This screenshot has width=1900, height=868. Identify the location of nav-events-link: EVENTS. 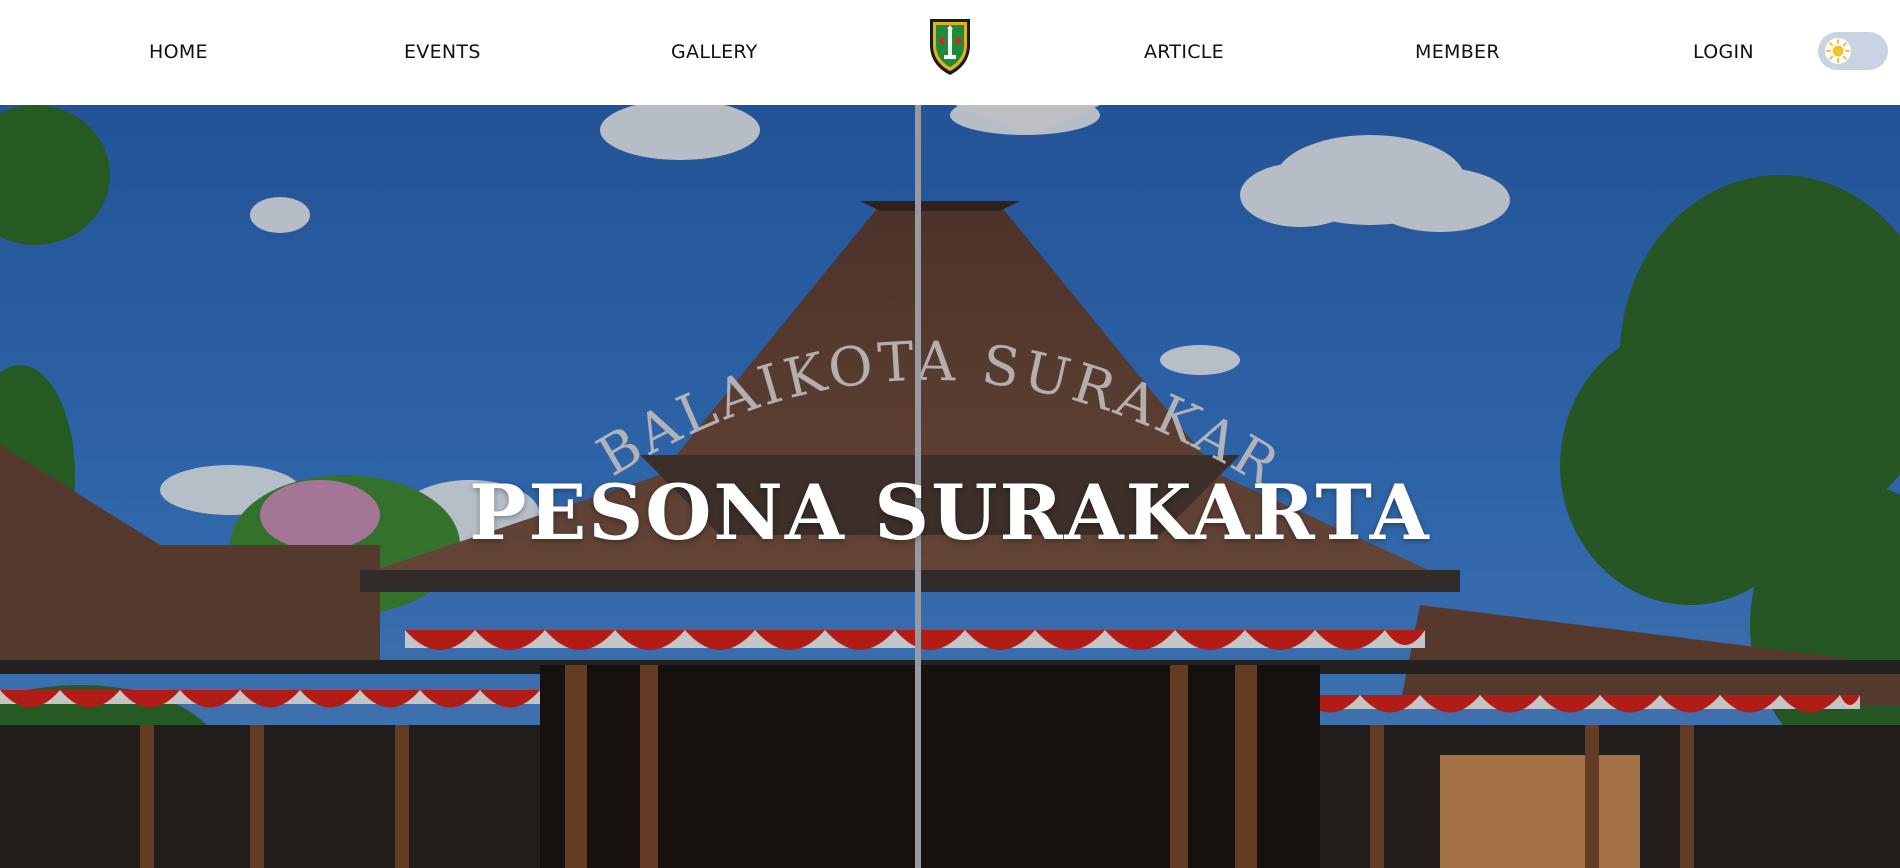
(442, 52).